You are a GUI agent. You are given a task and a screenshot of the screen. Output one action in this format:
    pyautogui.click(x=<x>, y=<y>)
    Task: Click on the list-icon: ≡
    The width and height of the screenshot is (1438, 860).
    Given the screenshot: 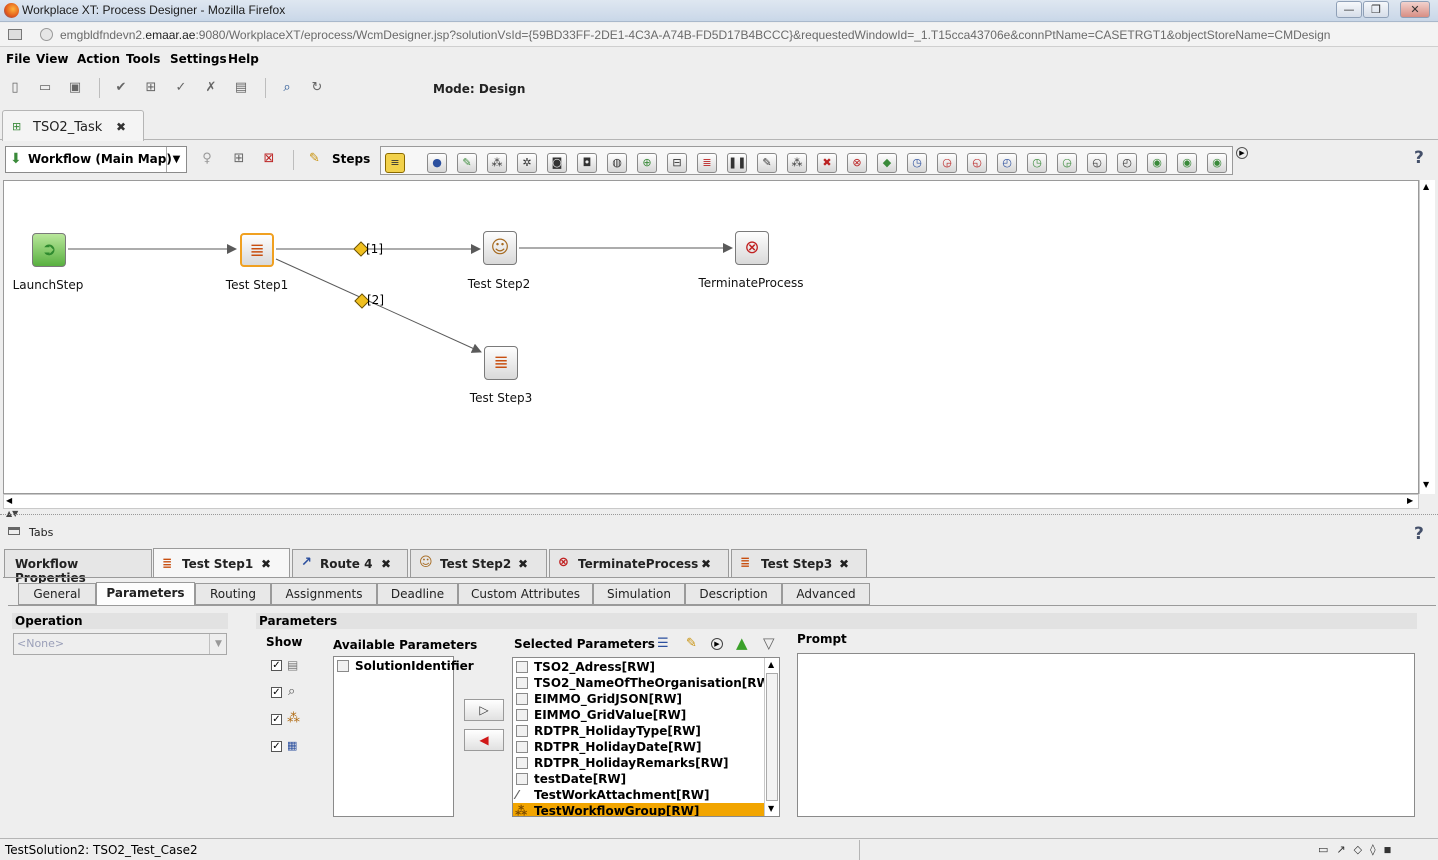 What is the action you would take?
    pyautogui.click(x=395, y=163)
    